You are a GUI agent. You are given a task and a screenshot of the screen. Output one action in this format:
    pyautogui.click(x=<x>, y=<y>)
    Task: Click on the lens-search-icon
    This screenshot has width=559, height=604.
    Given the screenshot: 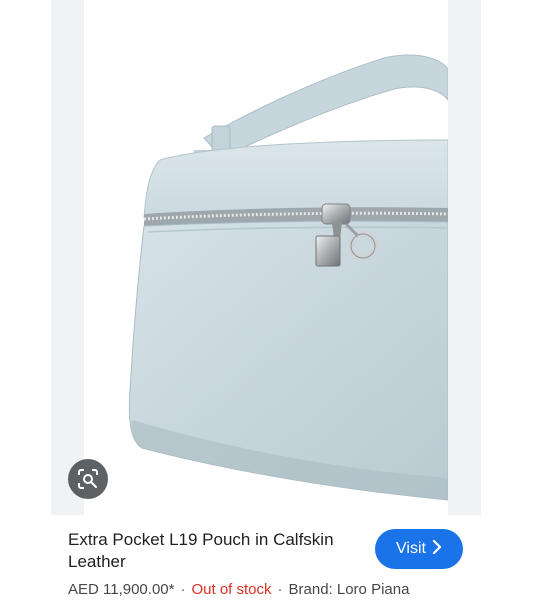 What is the action you would take?
    pyautogui.click(x=88, y=479)
    